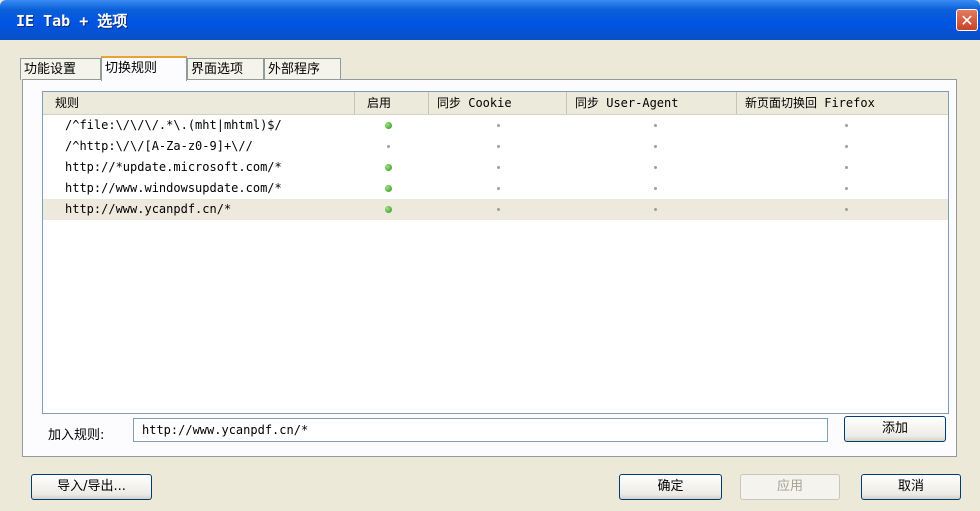  I want to click on table-row: /^file:\/\/\/.*\.(mht|mhtml)$/, so click(495, 125).